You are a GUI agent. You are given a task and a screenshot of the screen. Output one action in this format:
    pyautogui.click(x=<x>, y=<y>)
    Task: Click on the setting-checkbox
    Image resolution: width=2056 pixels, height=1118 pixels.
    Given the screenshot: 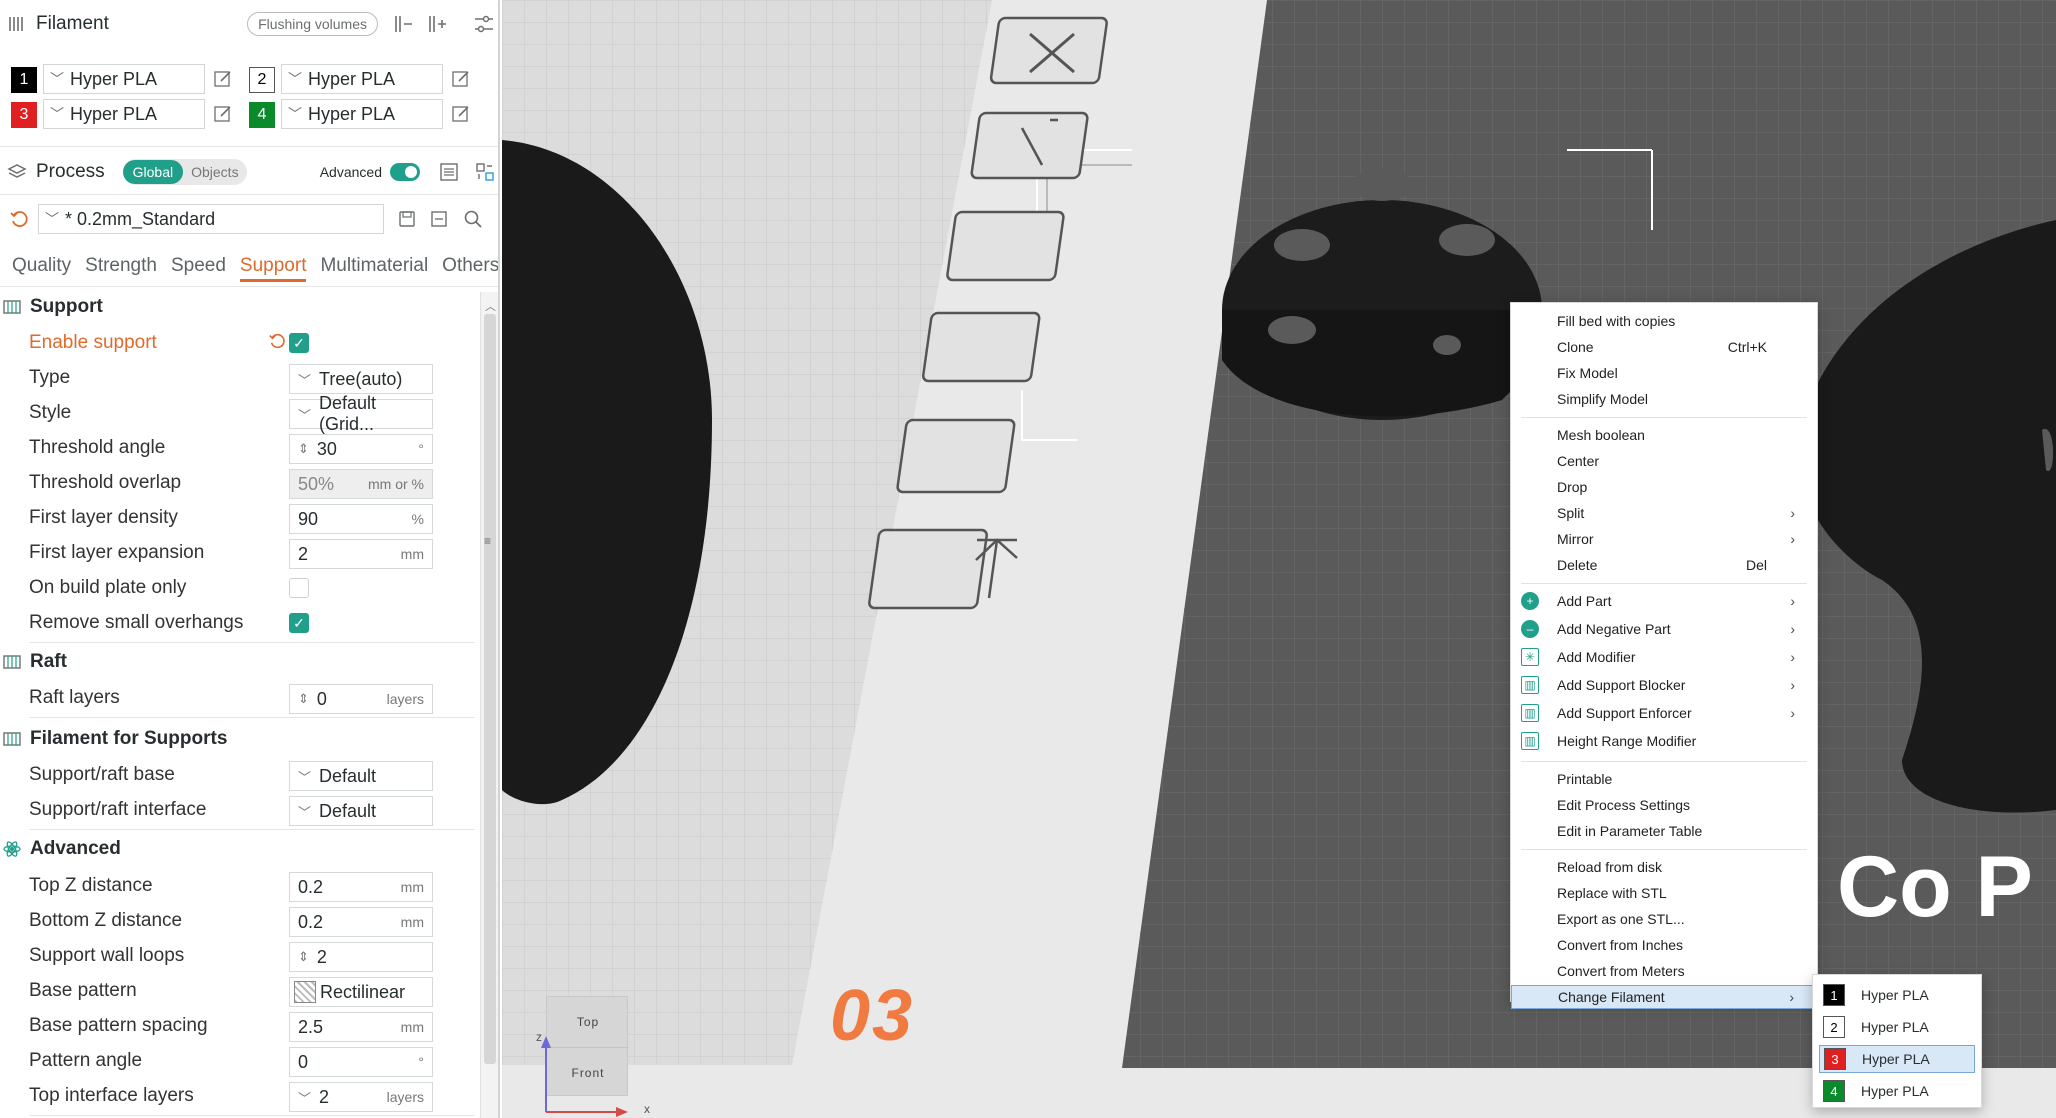 What is the action you would take?
    pyautogui.click(x=299, y=588)
    